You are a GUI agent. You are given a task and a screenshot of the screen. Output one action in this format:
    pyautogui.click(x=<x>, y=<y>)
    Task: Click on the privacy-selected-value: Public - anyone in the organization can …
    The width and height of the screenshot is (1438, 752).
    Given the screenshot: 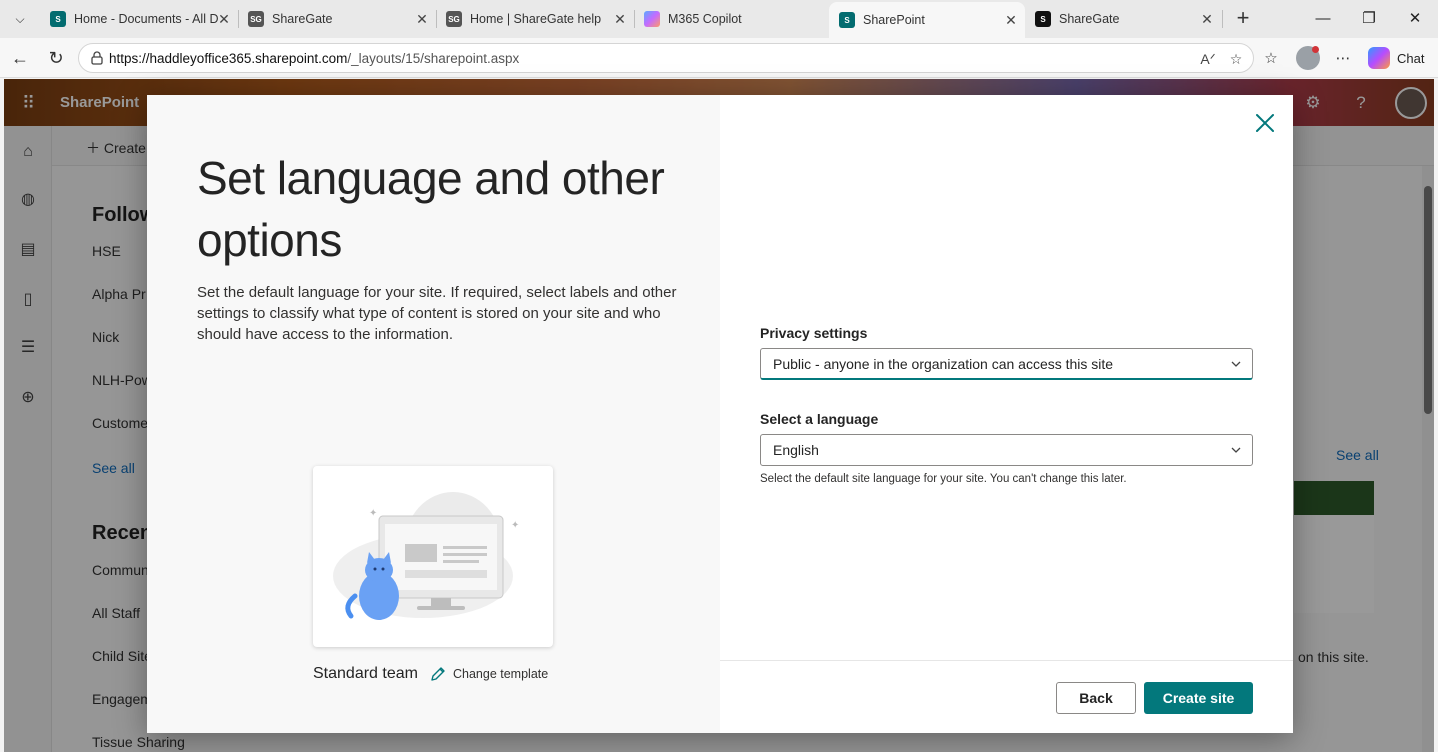 What is the action you would take?
    pyautogui.click(x=943, y=364)
    